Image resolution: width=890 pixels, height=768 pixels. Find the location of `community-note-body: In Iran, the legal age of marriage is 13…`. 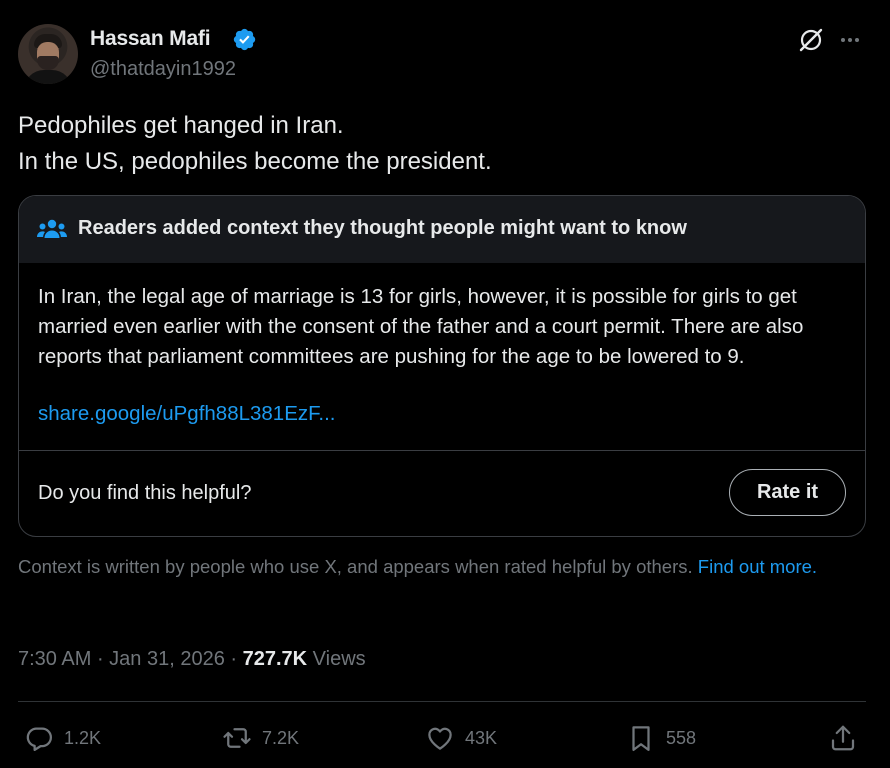

community-note-body: In Iran, the legal age of marriage is 13… is located at coordinates (421, 326).